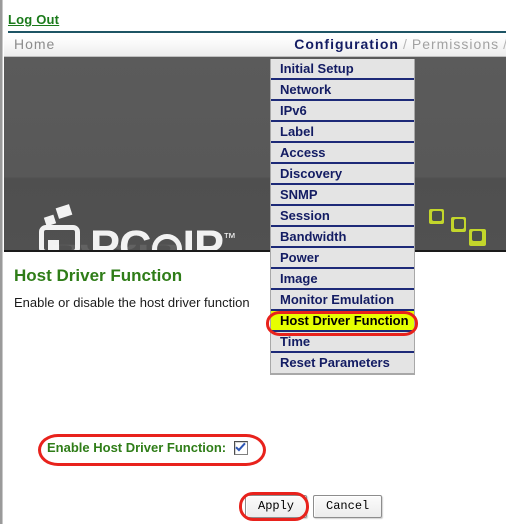 The width and height of the screenshot is (506, 524). I want to click on trademark-icon: ™, so click(230, 237).